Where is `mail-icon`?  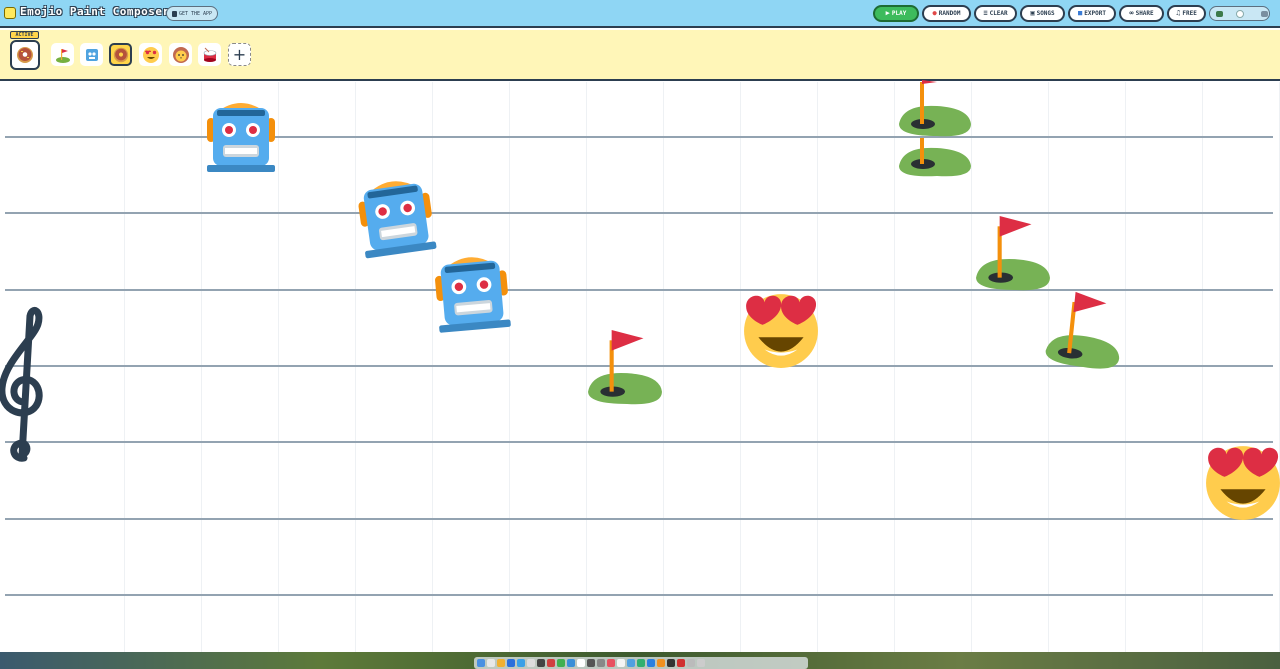 mail-icon is located at coordinates (511, 663).